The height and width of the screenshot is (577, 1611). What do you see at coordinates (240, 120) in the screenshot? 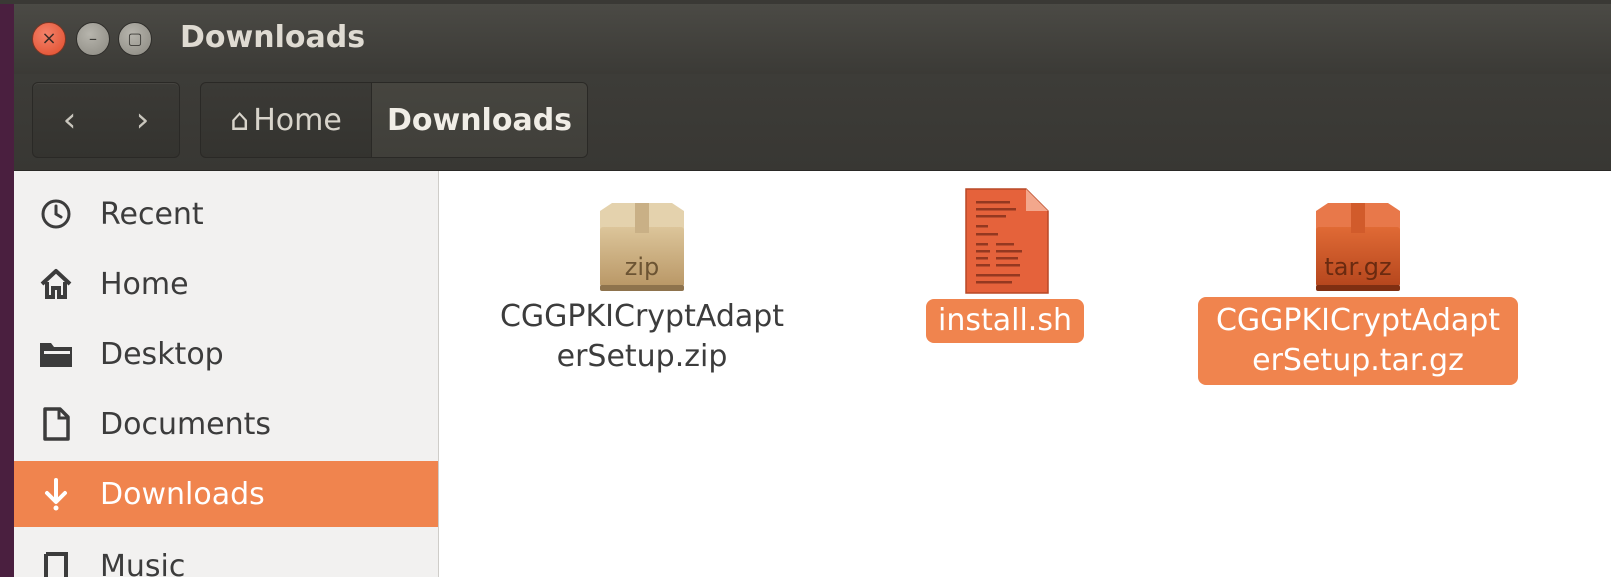
I see `home-icon: ⌂` at bounding box center [240, 120].